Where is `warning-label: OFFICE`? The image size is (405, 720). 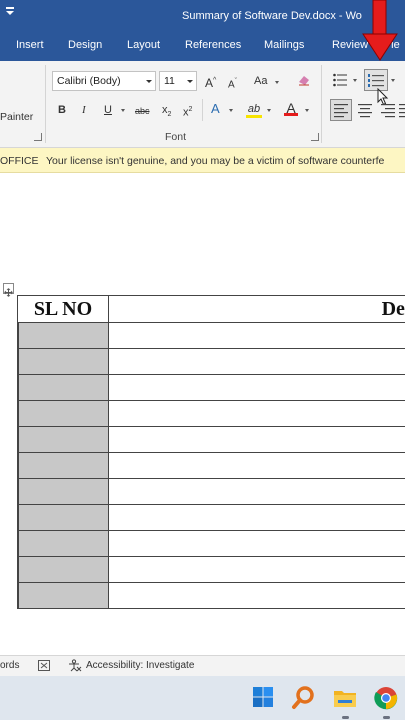 warning-label: OFFICE is located at coordinates (19, 161).